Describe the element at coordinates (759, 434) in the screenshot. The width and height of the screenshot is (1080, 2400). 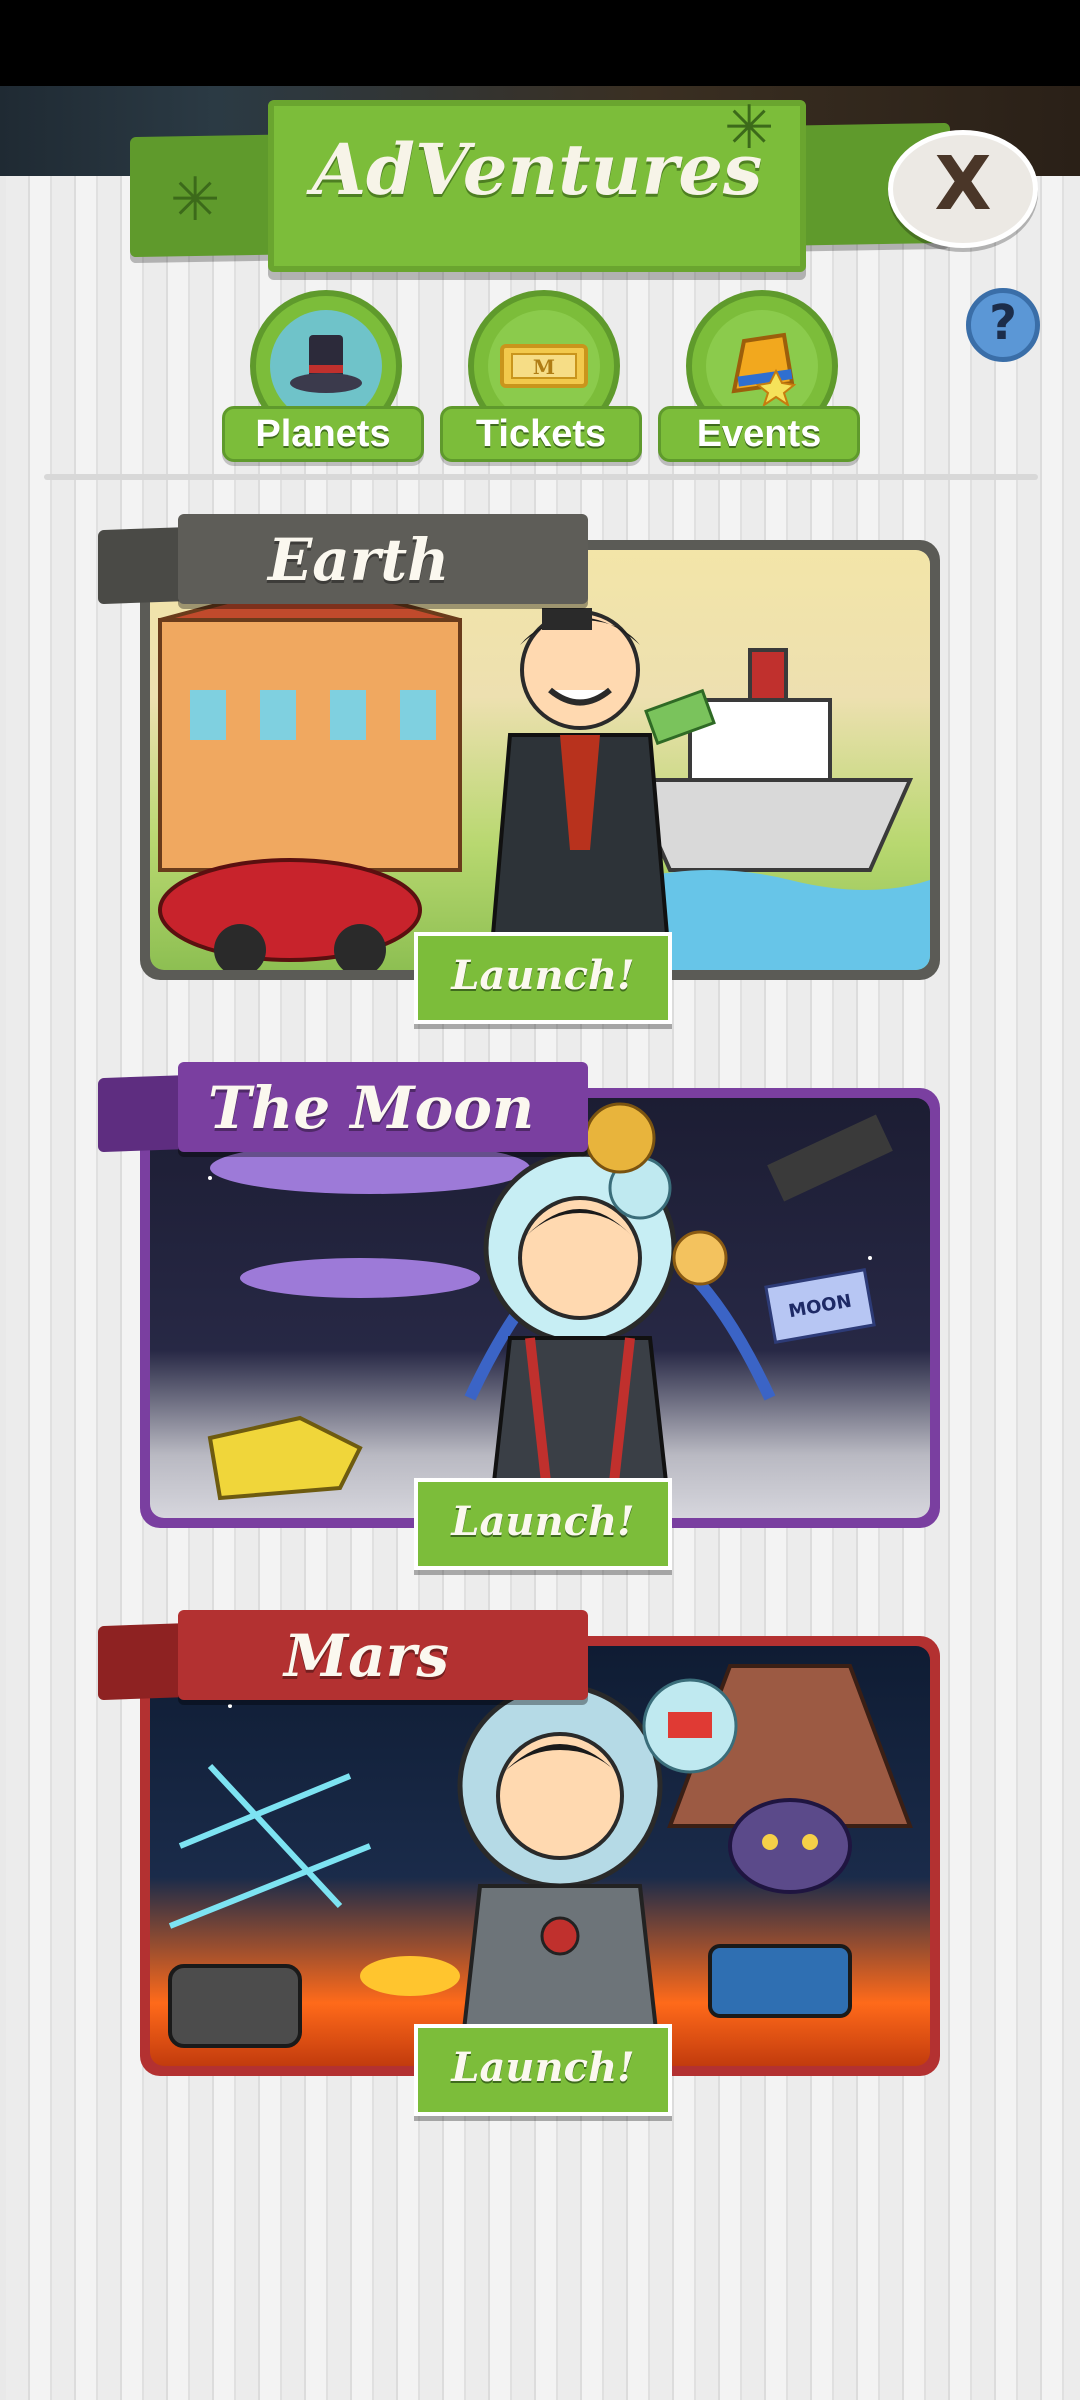
I see `tab-label: Events` at that location.